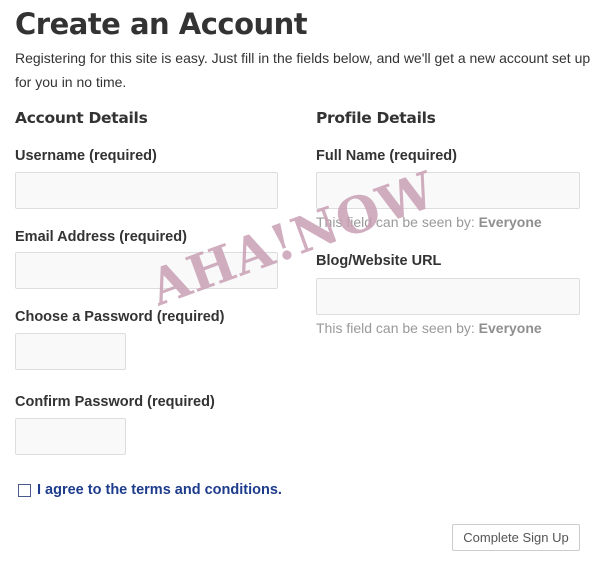 This screenshot has width=600, height=575. What do you see at coordinates (24, 490) in the screenshot?
I see `terms-checkbox` at bounding box center [24, 490].